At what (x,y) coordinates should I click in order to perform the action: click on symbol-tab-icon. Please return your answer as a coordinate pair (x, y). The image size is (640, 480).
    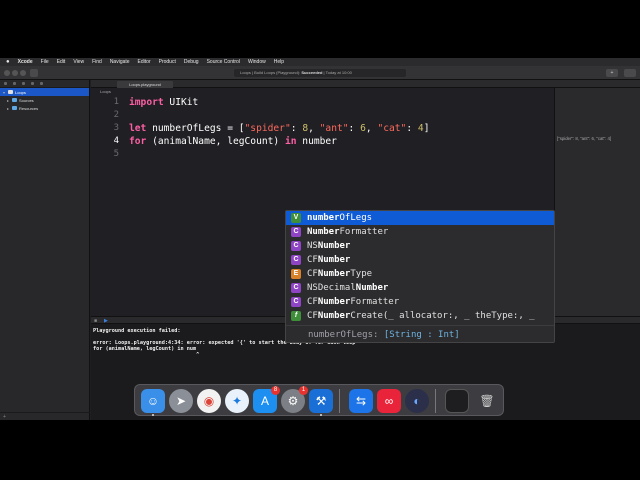
    Looking at the image, I should click on (23, 83).